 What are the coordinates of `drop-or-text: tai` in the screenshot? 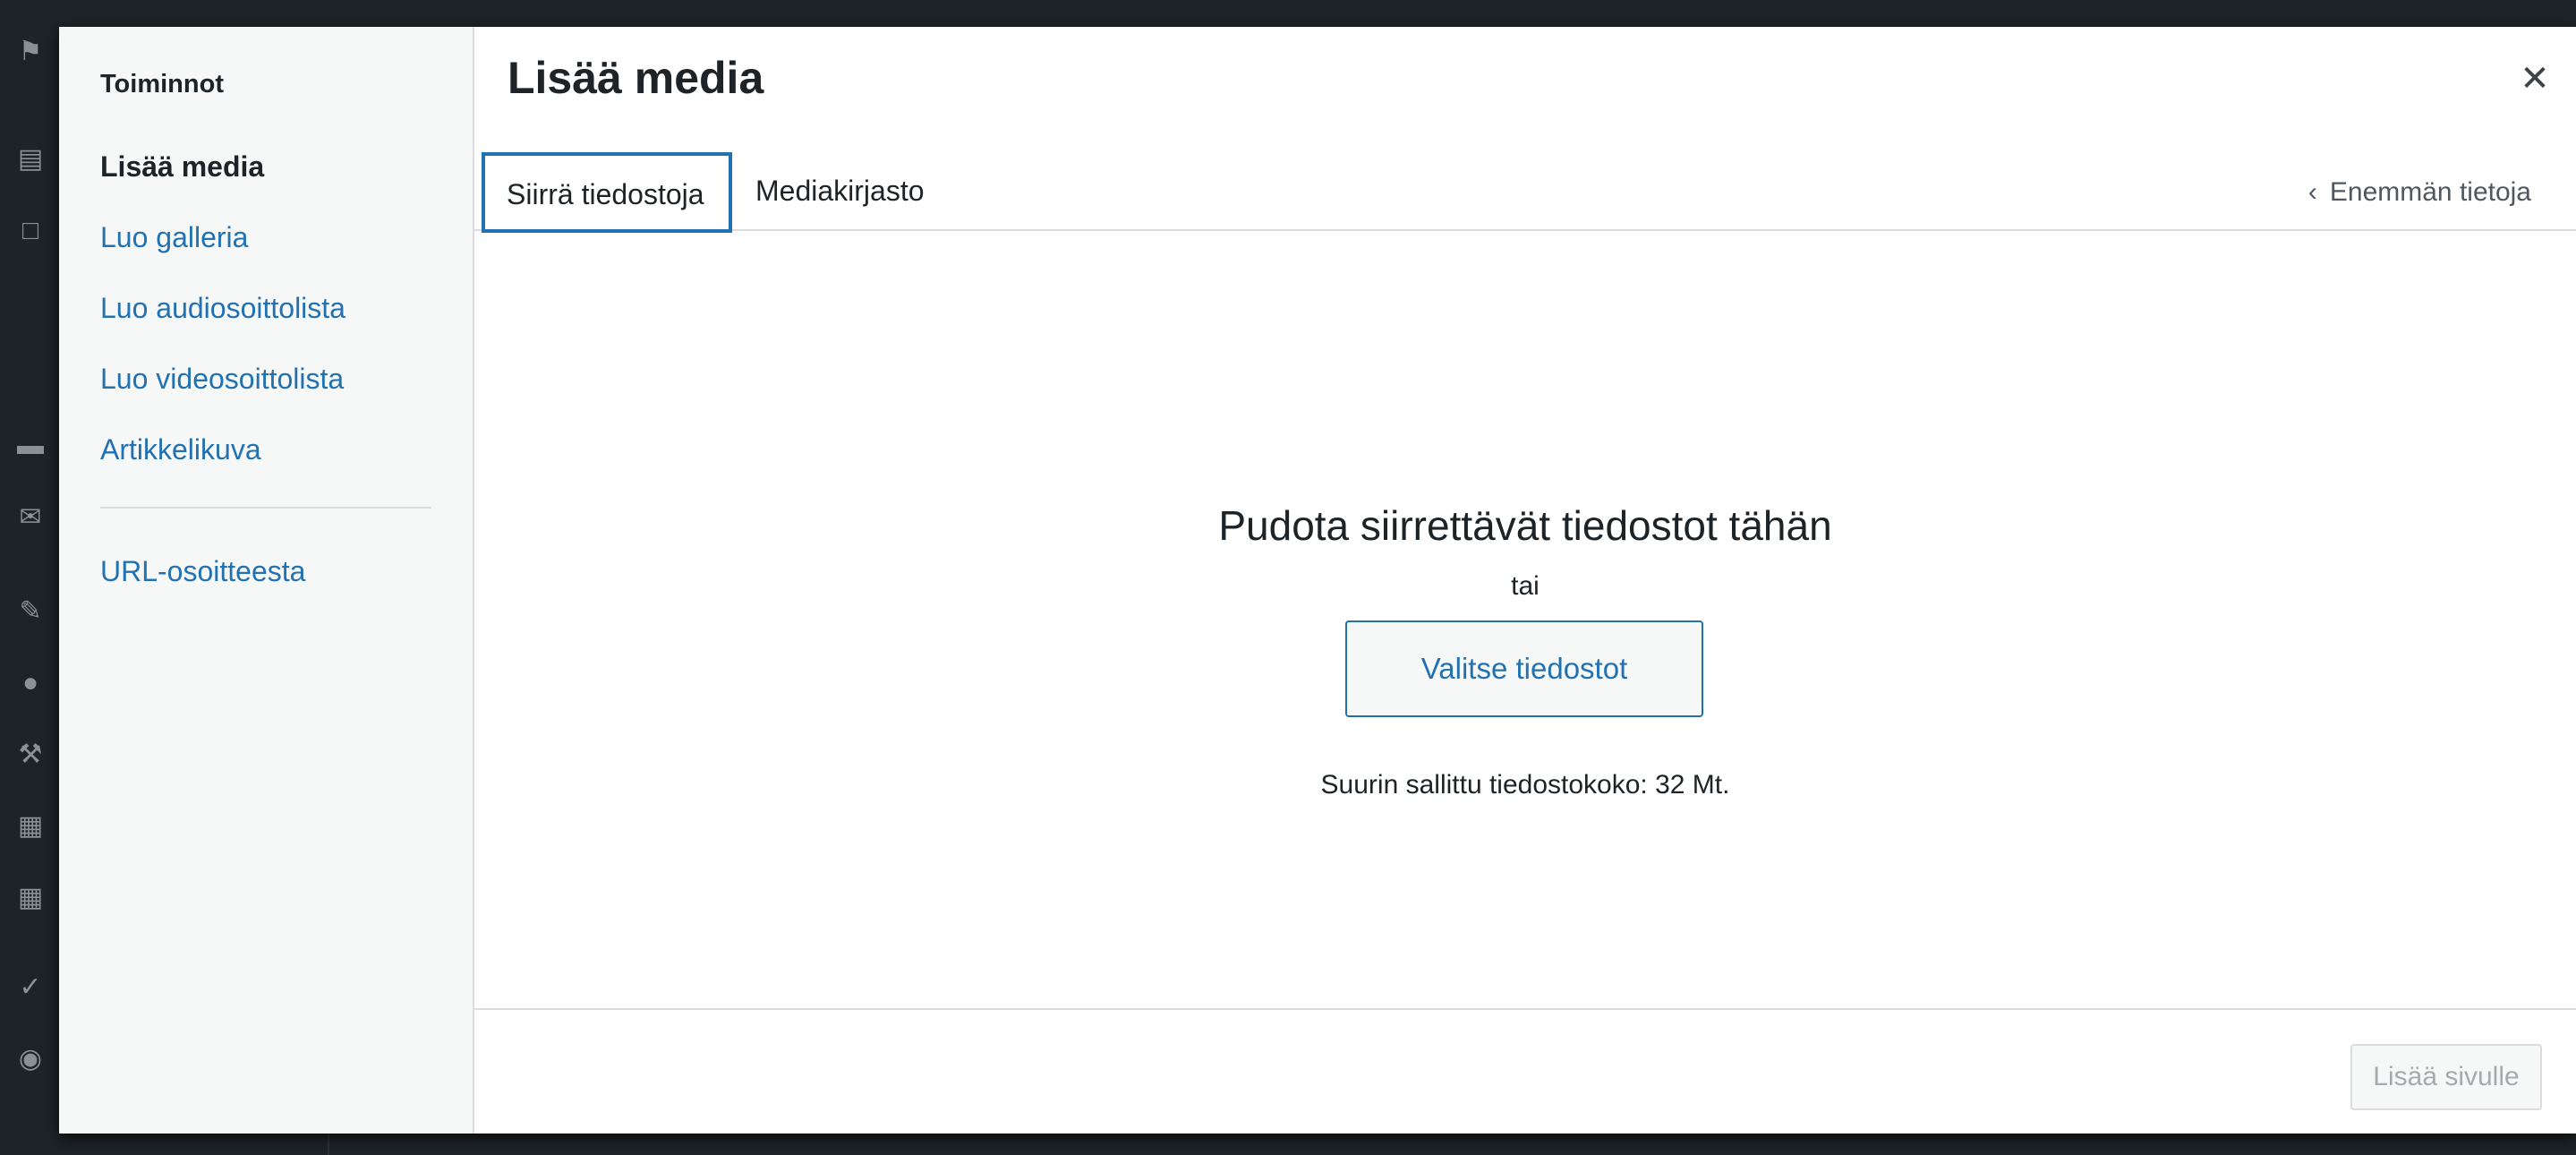 It's located at (1525, 586).